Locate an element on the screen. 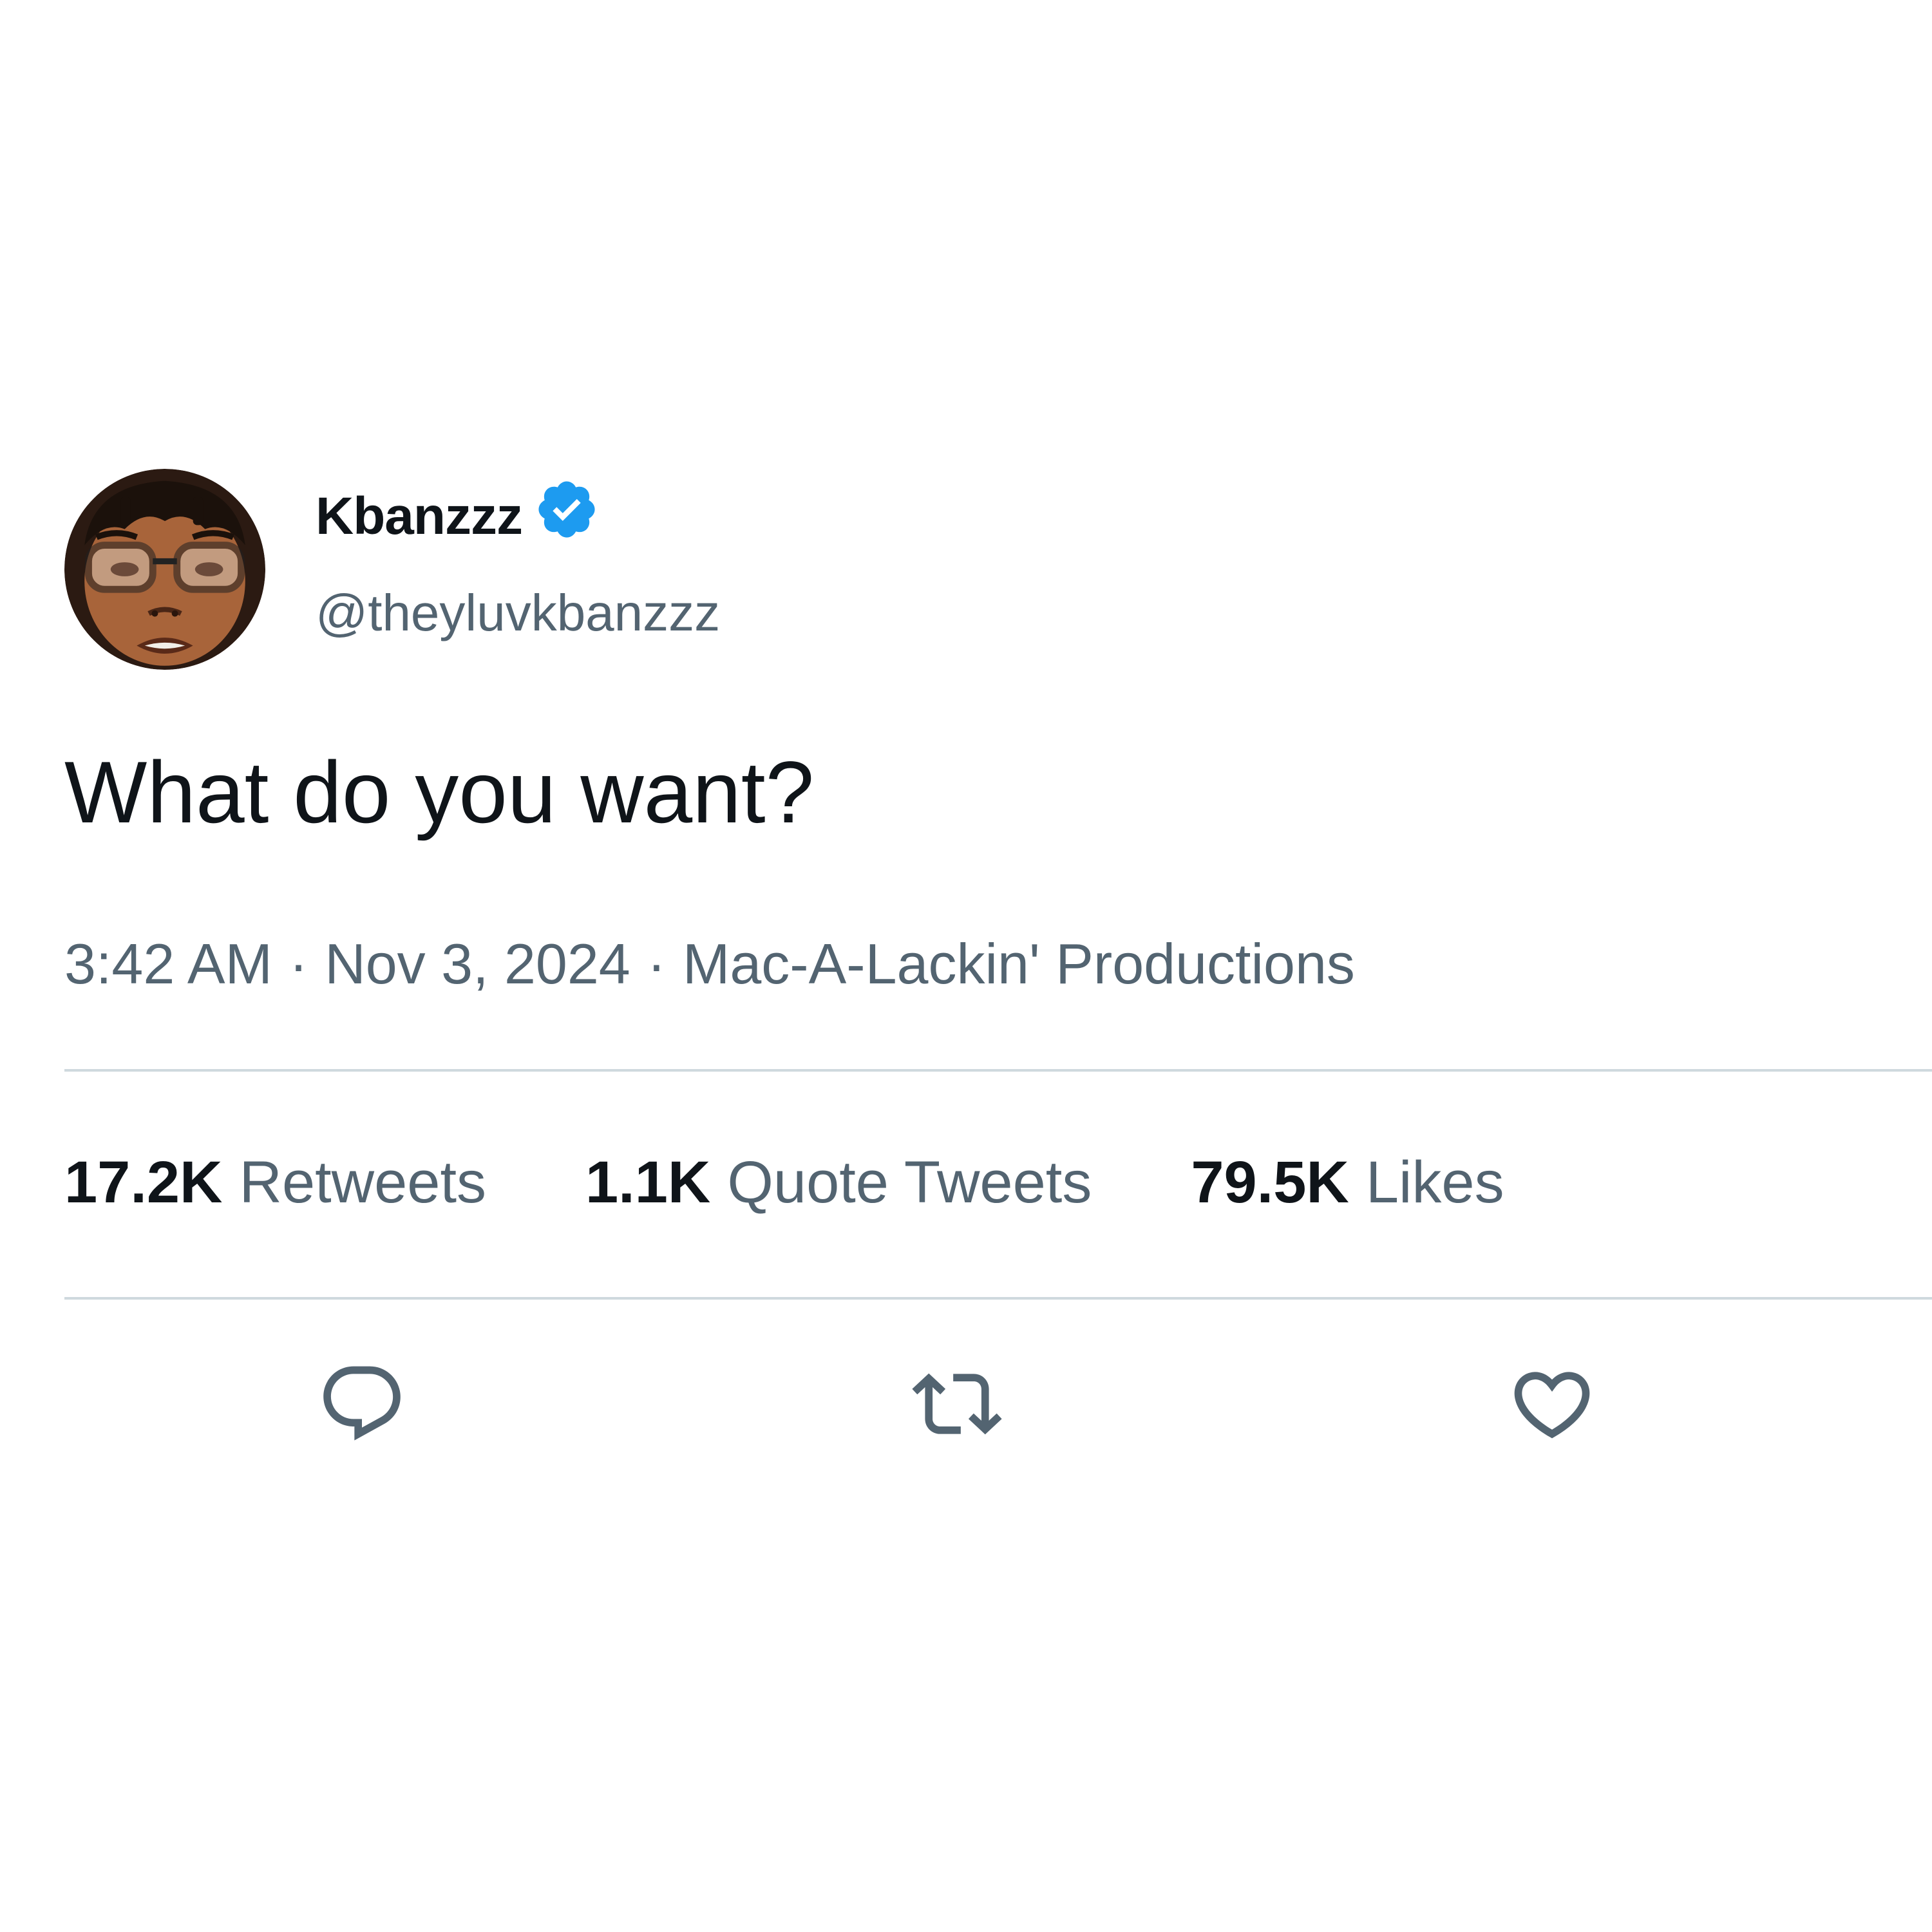 Image resolution: width=1932 pixels, height=1932 pixels. stat-value: 1.1K is located at coordinates (648, 1182).